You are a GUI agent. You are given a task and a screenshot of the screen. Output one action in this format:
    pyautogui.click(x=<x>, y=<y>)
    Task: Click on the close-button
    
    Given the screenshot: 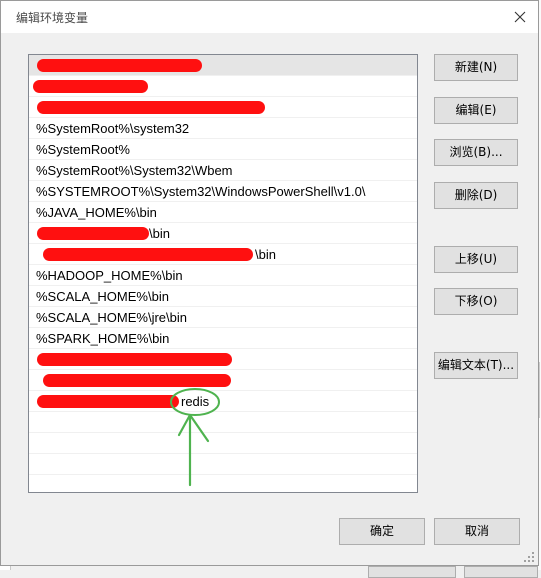 What is the action you would take?
    pyautogui.click(x=520, y=17)
    